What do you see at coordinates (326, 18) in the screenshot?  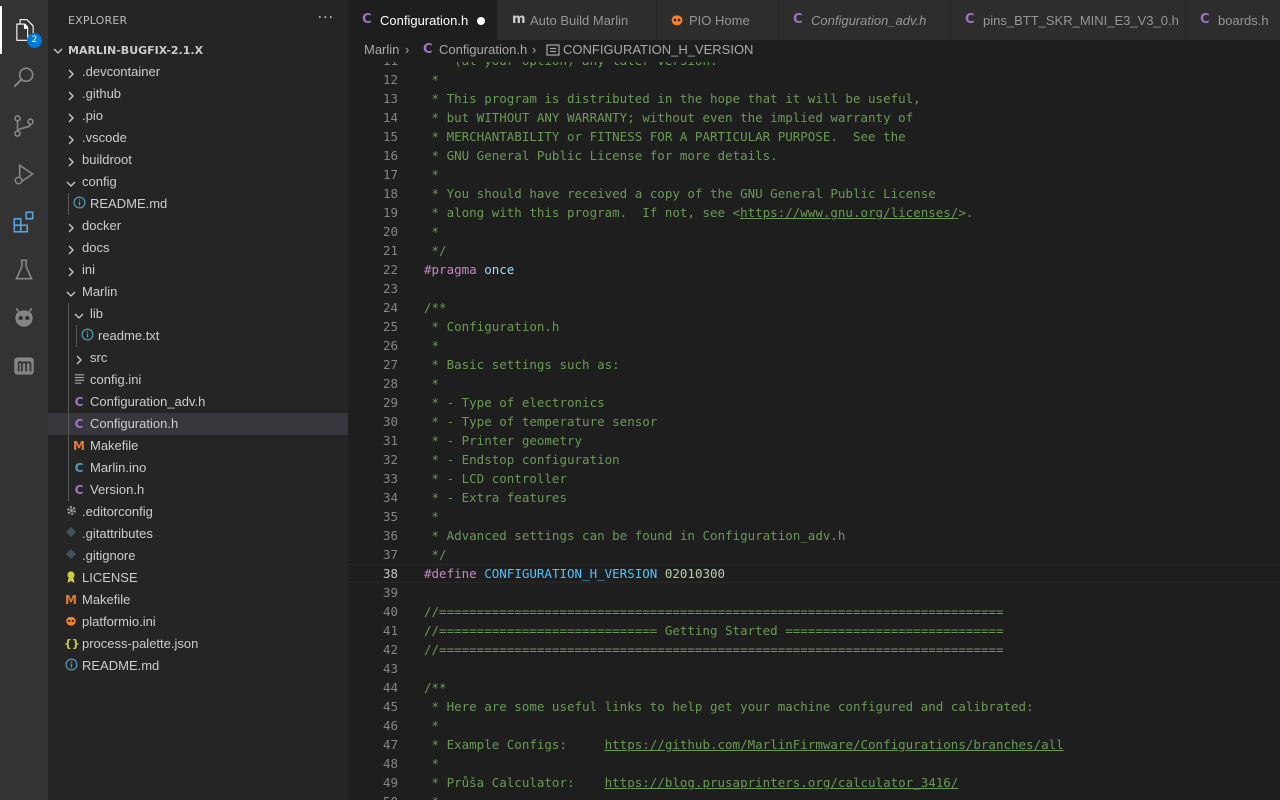 I see `more-actions-icon: ···` at bounding box center [326, 18].